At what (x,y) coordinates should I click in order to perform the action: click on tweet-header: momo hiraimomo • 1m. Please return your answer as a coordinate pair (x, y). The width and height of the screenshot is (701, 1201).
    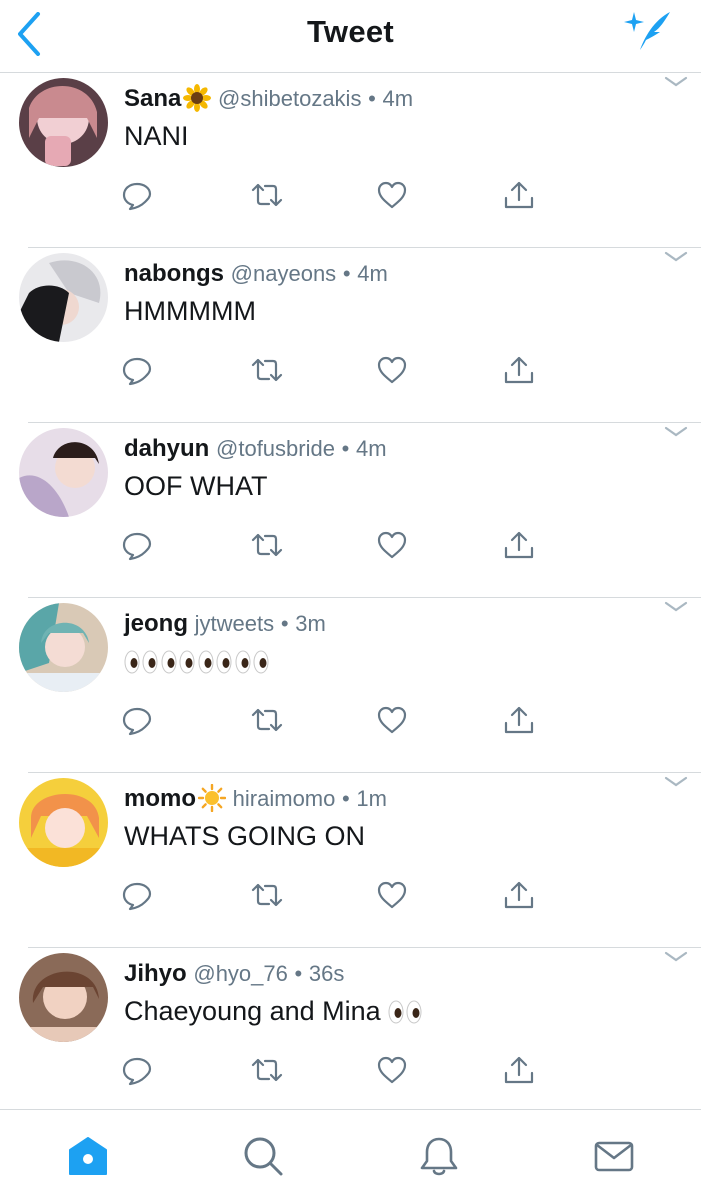
    Looking at the image, I should click on (255, 799).